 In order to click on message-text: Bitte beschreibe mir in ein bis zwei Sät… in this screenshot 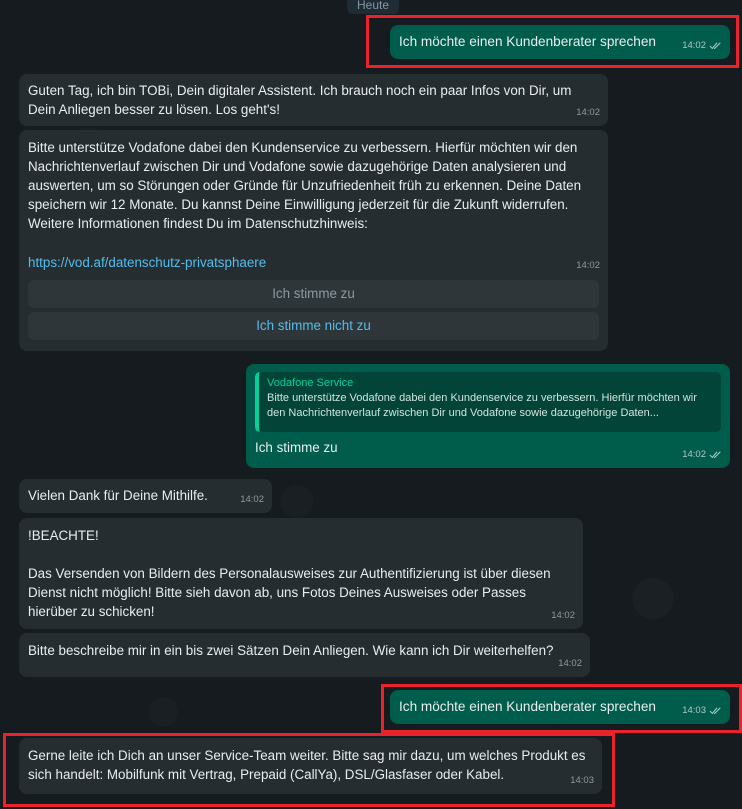, I will do `click(291, 650)`.